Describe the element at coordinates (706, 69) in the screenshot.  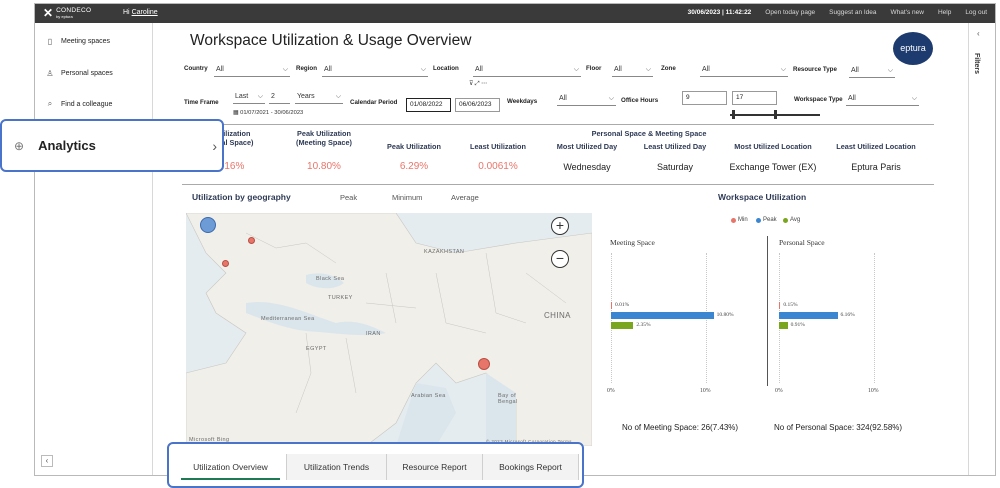
I see `zone-value: All` at that location.